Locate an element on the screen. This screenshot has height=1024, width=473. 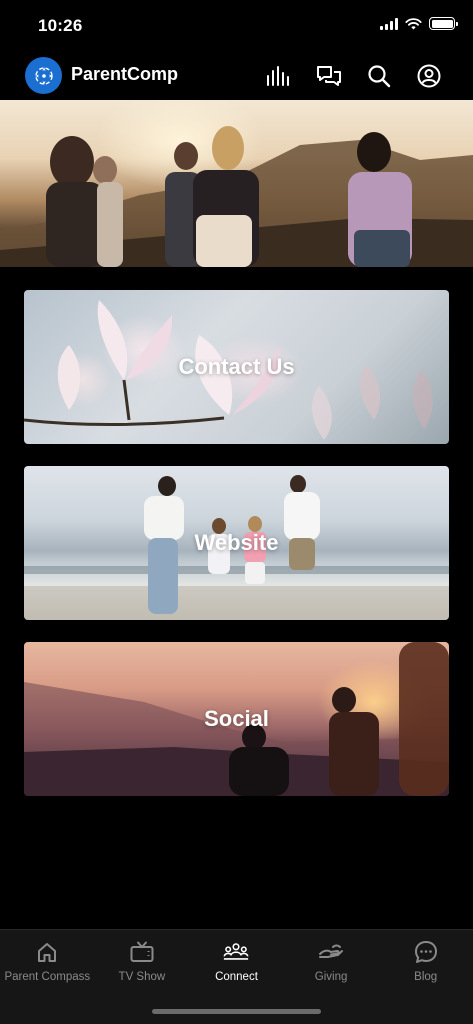
website-card: Website is located at coordinates (236, 543).